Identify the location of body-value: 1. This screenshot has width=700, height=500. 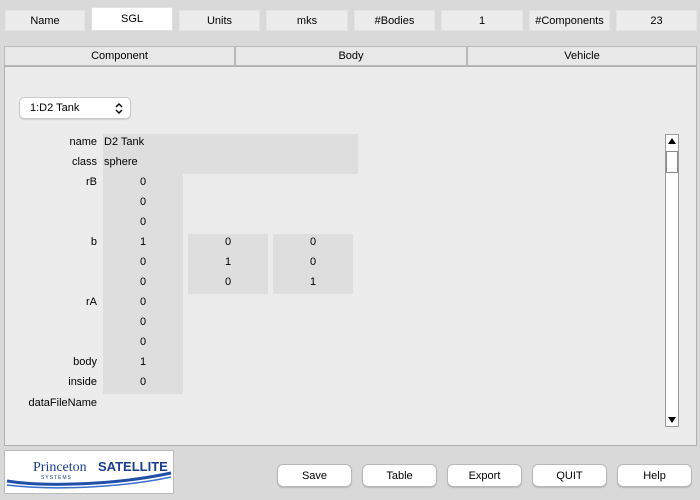
(143, 362).